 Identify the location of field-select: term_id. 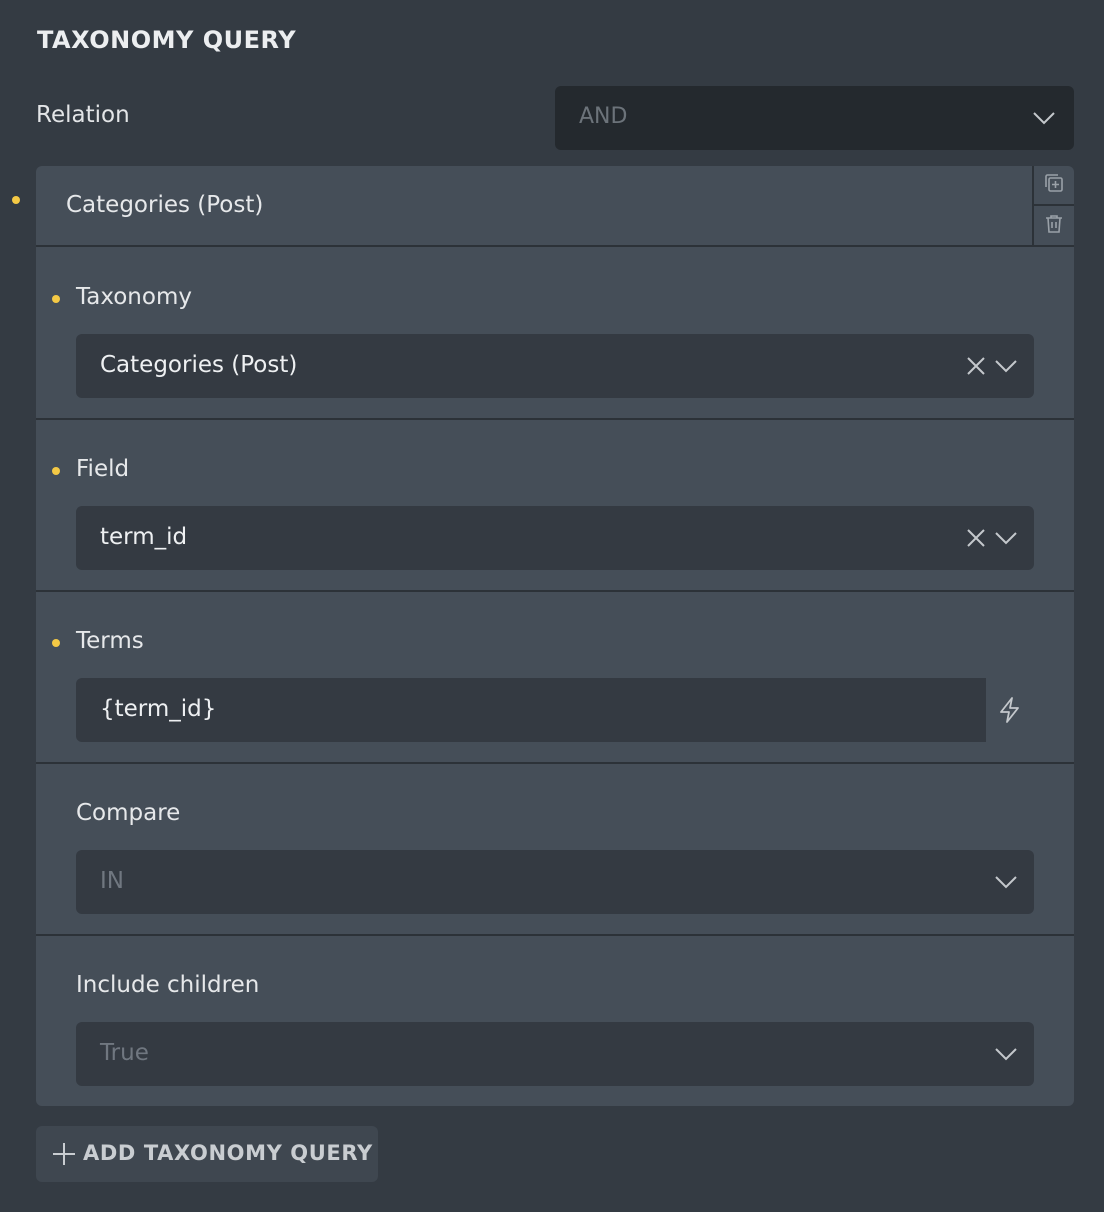
(555, 538).